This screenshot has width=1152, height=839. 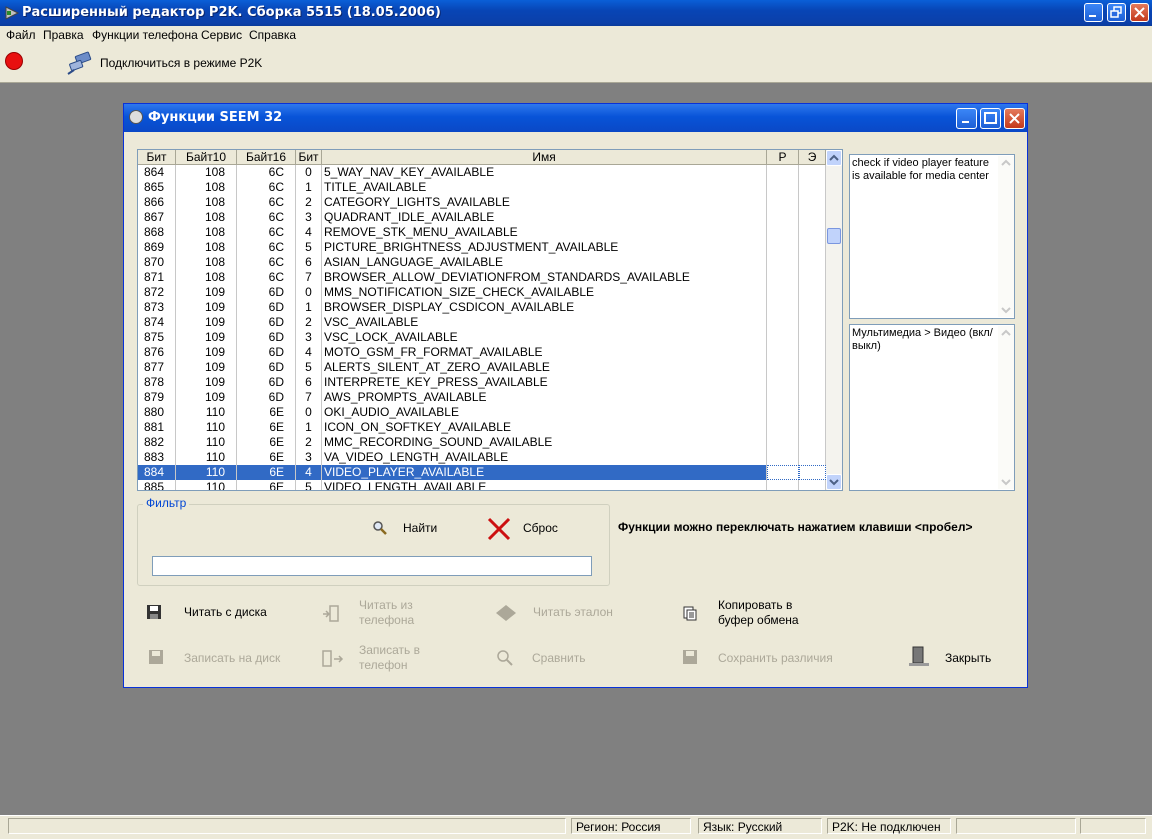 I want to click on copy-clipboard-button: Копировать в буфер обмена, so click(x=747, y=614).